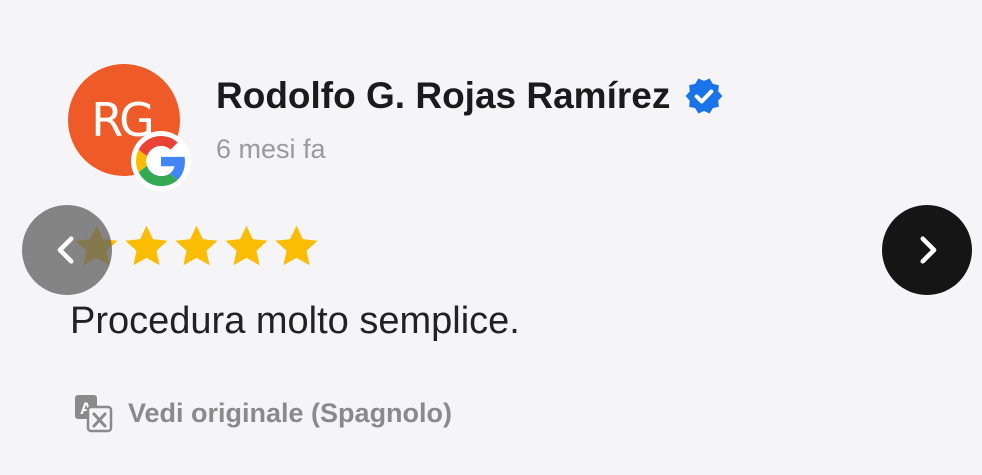  I want to click on next-review-button, so click(927, 250).